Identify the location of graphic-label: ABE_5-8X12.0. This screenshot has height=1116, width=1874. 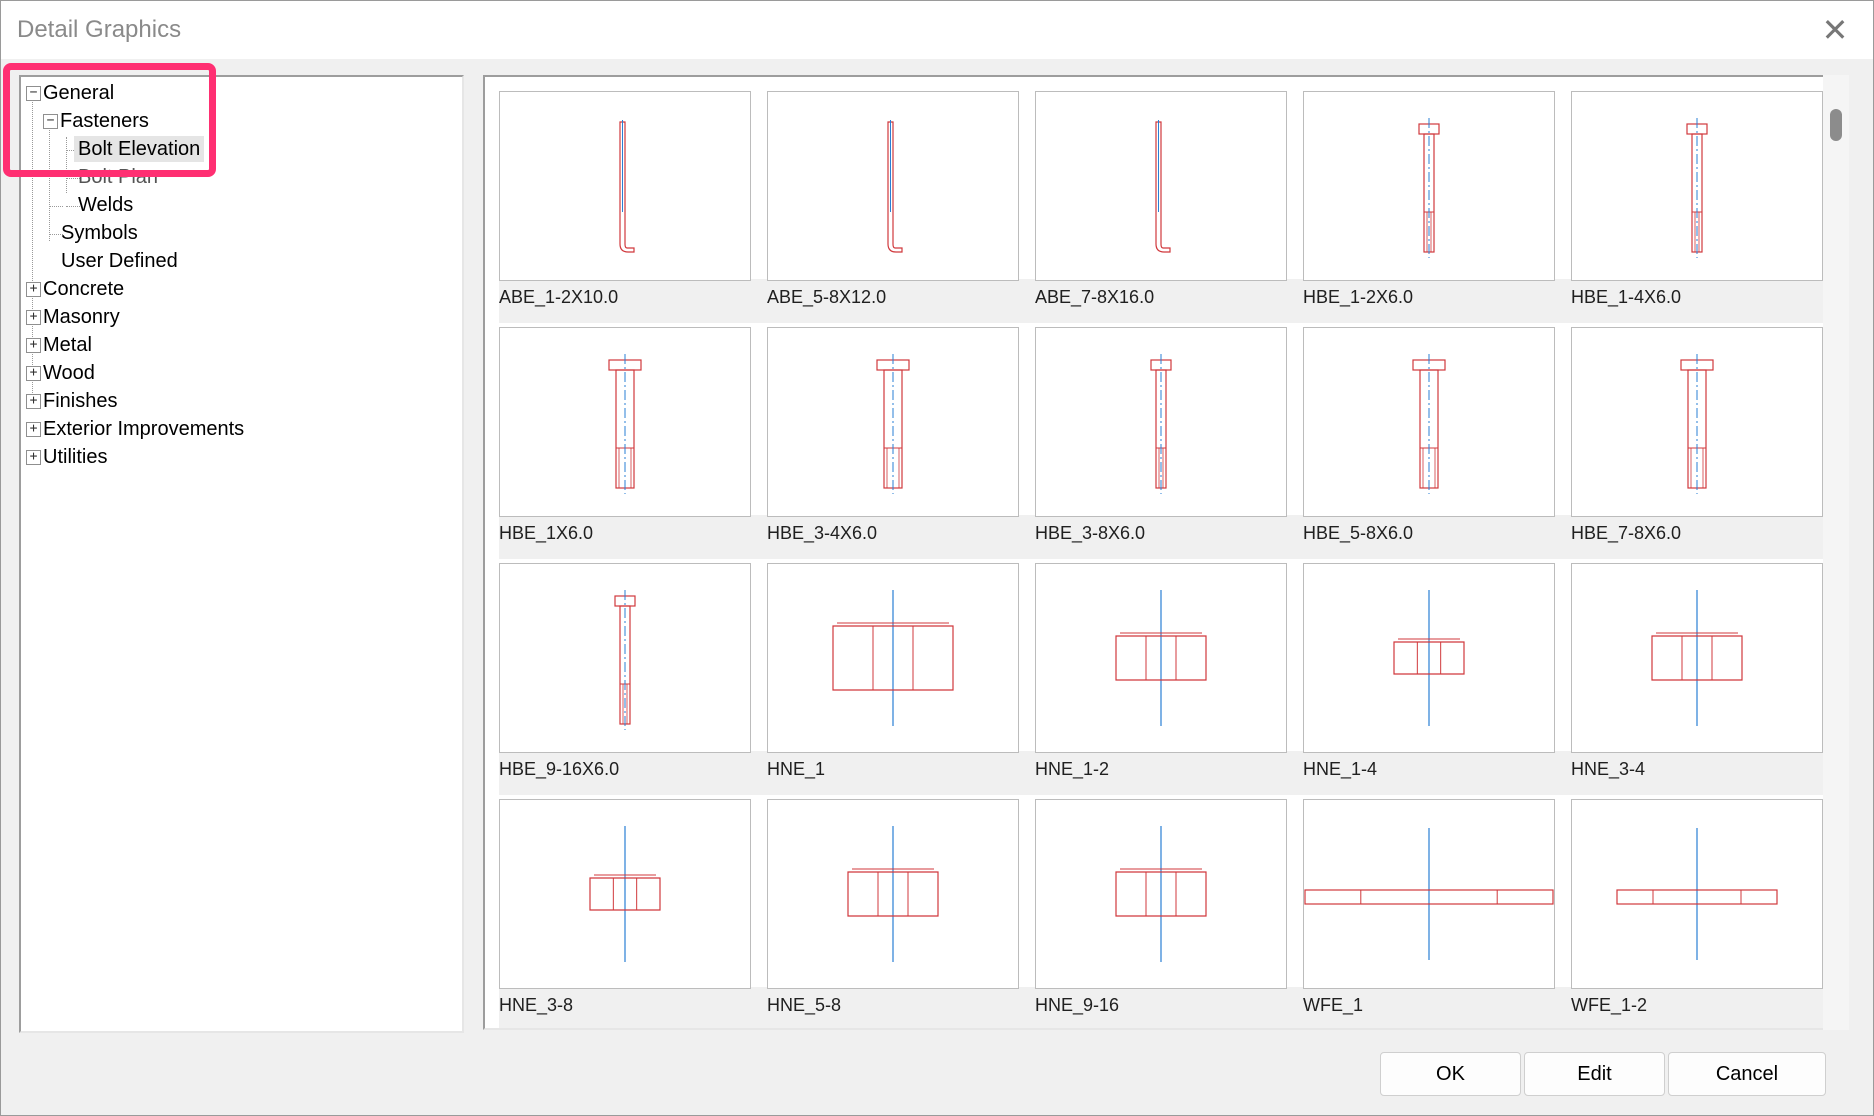
(827, 297).